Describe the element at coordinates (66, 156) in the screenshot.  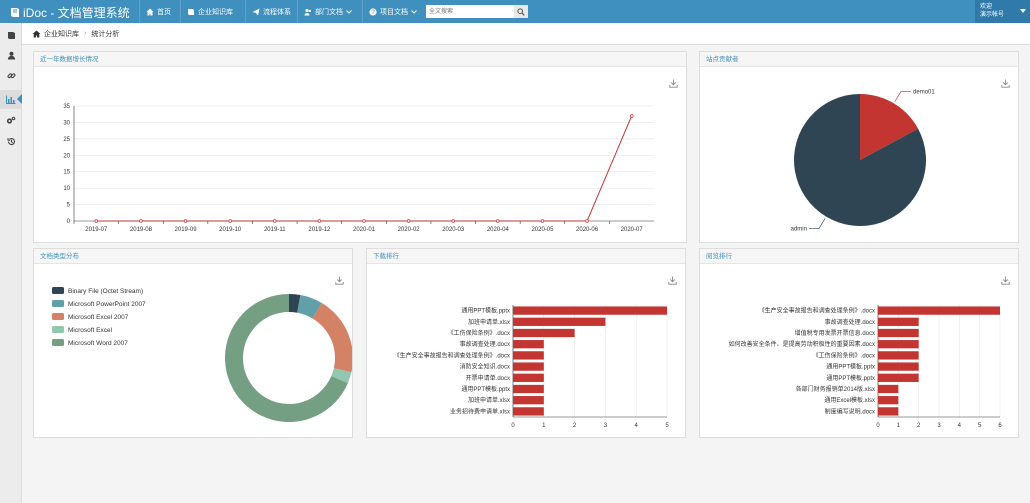
I see `y-tick-label: 20` at that location.